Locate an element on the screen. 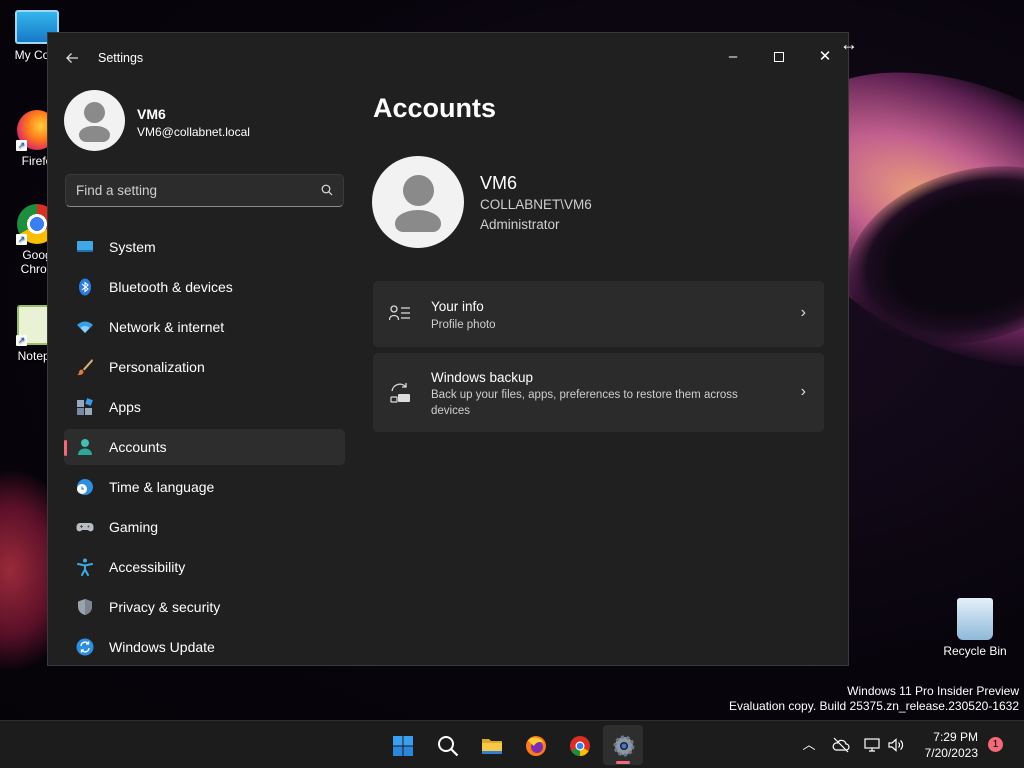 This screenshot has height=768, width=1024. desktop-icon-recycle-bin: Recycle Bin is located at coordinates (975, 628).